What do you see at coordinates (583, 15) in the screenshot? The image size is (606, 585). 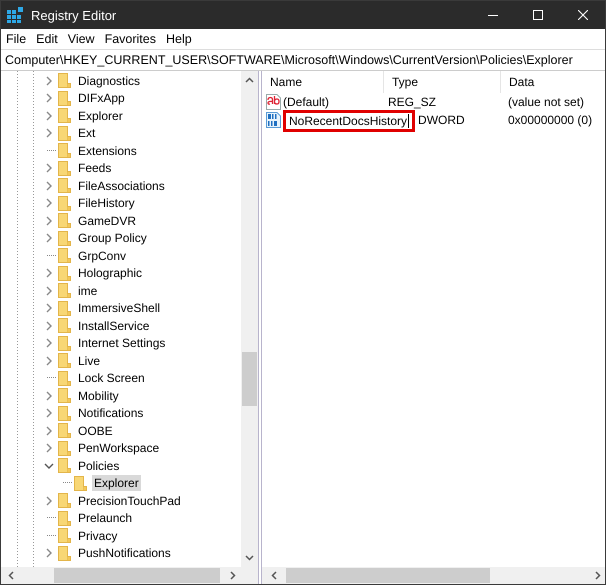 I see `close-icon` at bounding box center [583, 15].